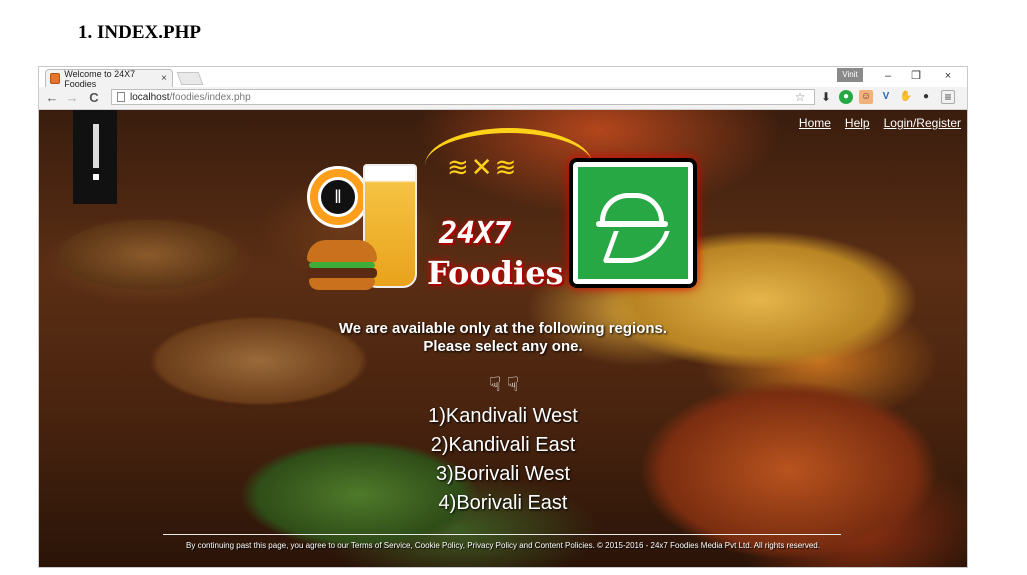 Image resolution: width=1027 pixels, height=575 pixels. What do you see at coordinates (342, 267) in the screenshot?
I see `burger-icon` at bounding box center [342, 267].